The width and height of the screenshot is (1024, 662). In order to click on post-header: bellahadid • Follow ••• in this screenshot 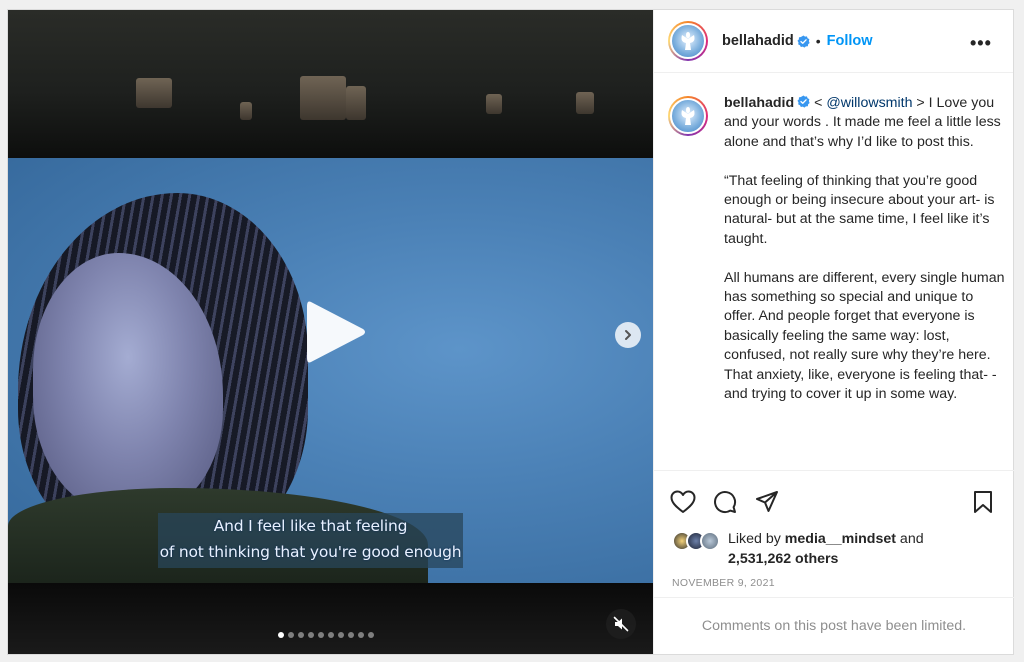, I will do `click(833, 41)`.